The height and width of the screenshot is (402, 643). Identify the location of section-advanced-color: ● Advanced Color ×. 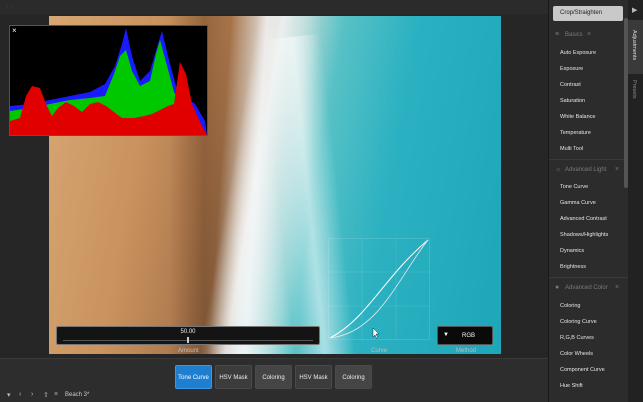
(589, 288).